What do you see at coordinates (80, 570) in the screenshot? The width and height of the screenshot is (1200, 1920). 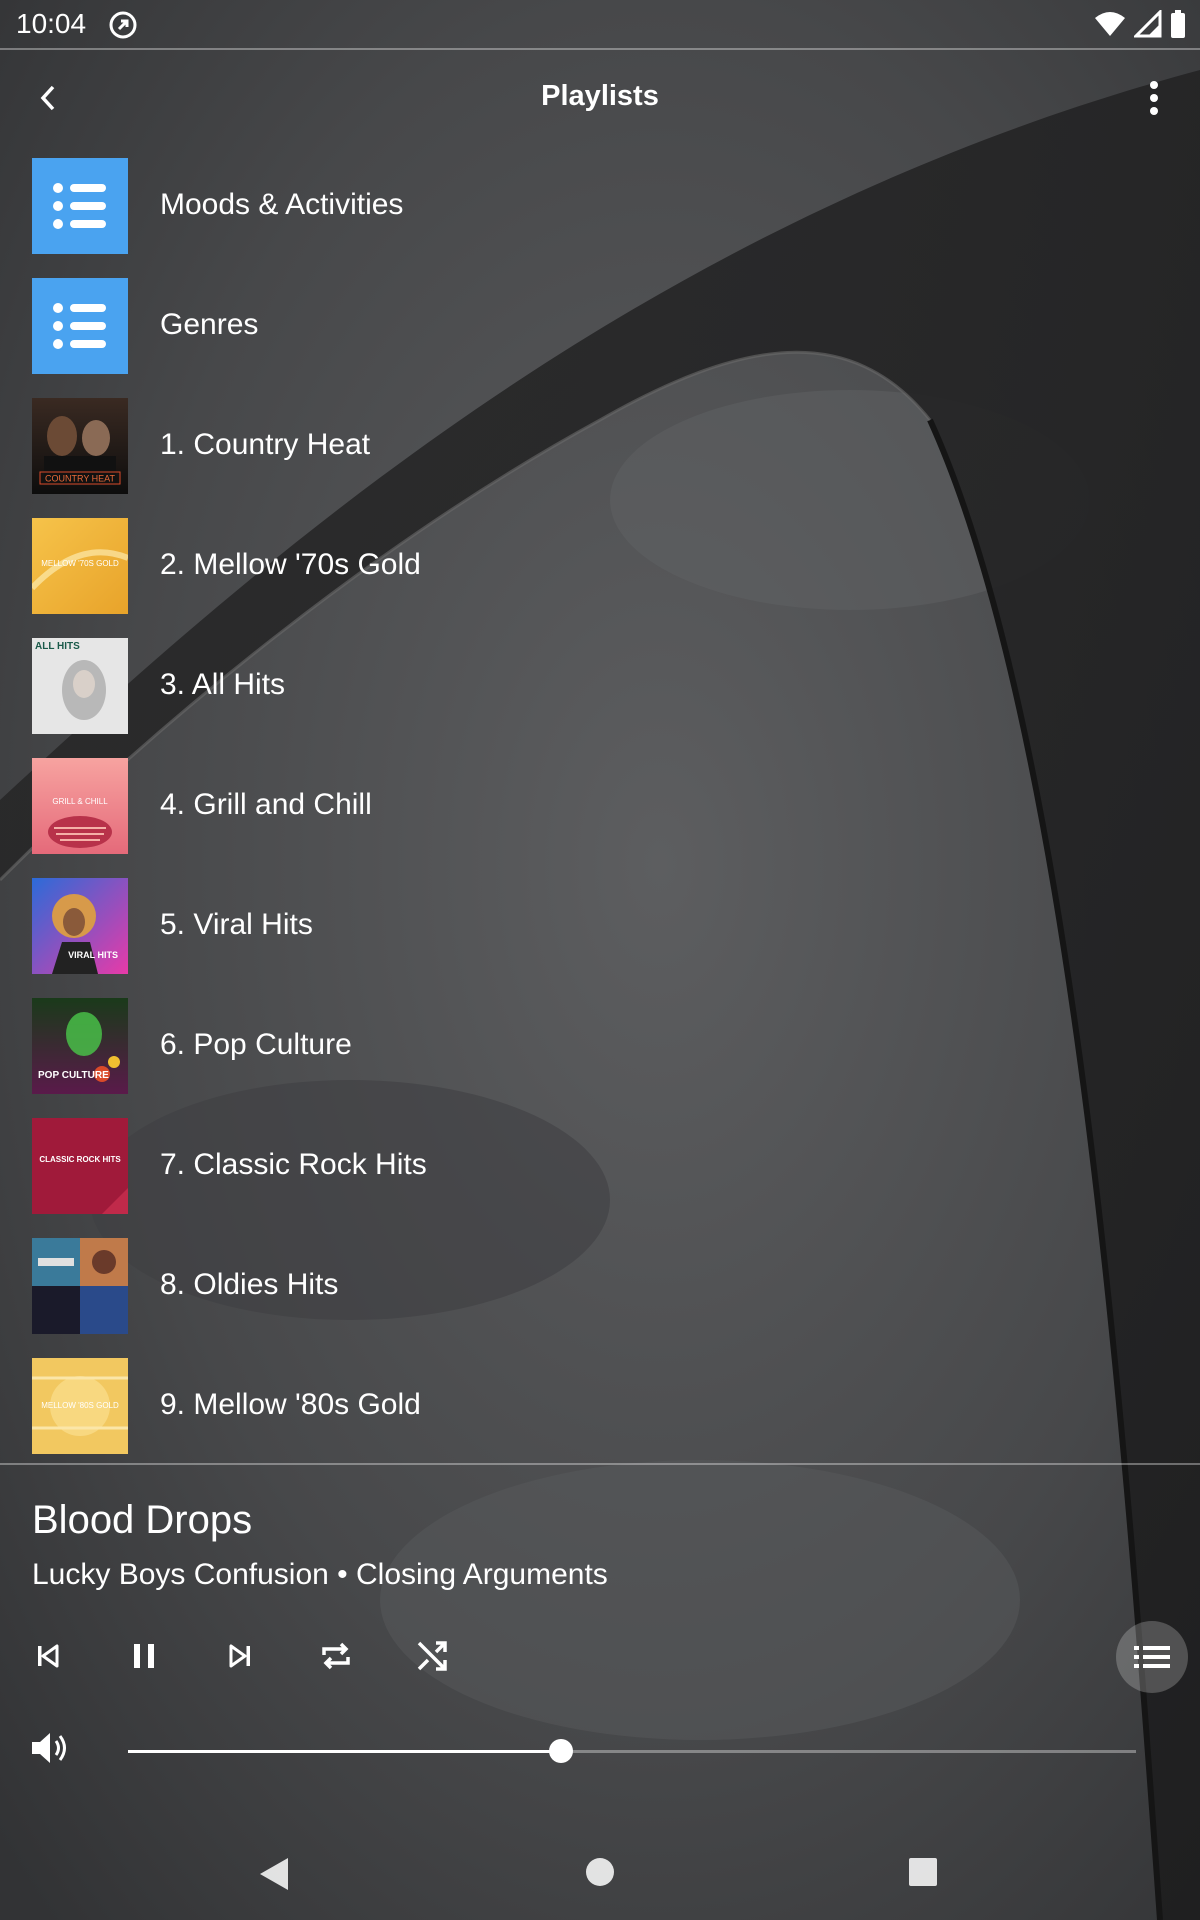 I see `cover-image: MELLOW '70S GOLD` at bounding box center [80, 570].